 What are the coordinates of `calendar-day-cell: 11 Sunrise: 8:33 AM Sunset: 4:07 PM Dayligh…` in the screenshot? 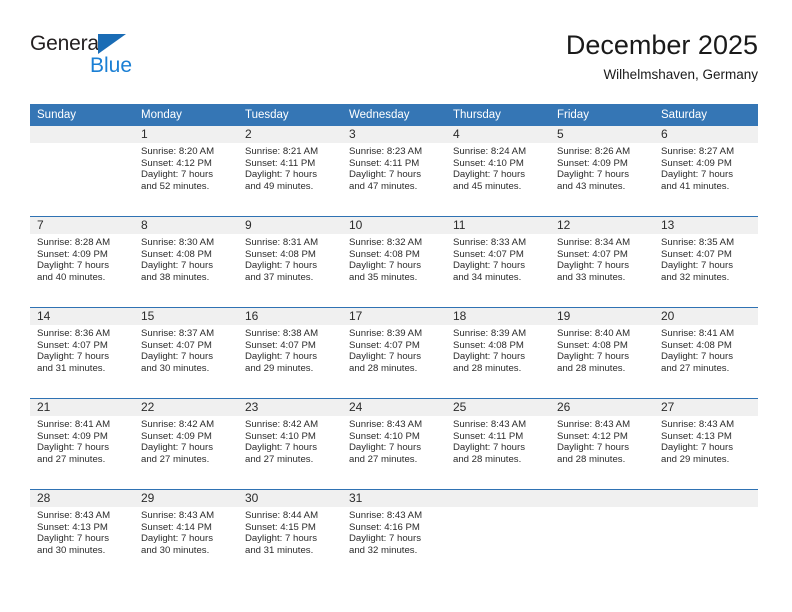 It's located at (498, 262).